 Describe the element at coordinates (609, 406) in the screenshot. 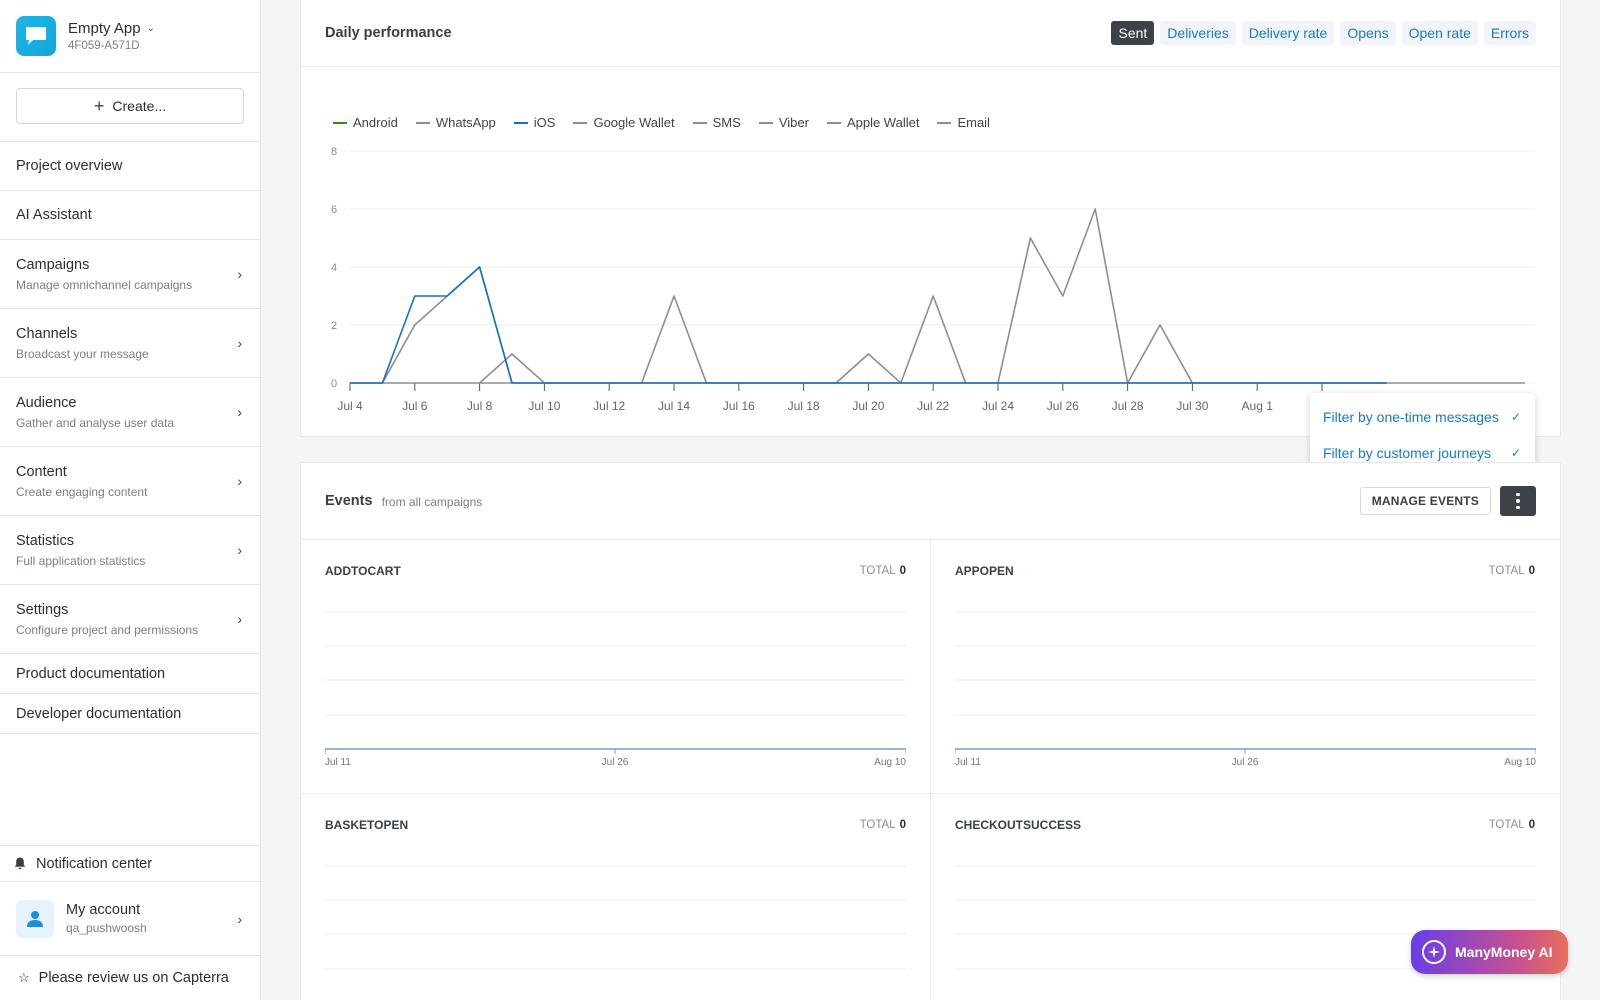

I see `x-tick-label: Jul 12` at that location.